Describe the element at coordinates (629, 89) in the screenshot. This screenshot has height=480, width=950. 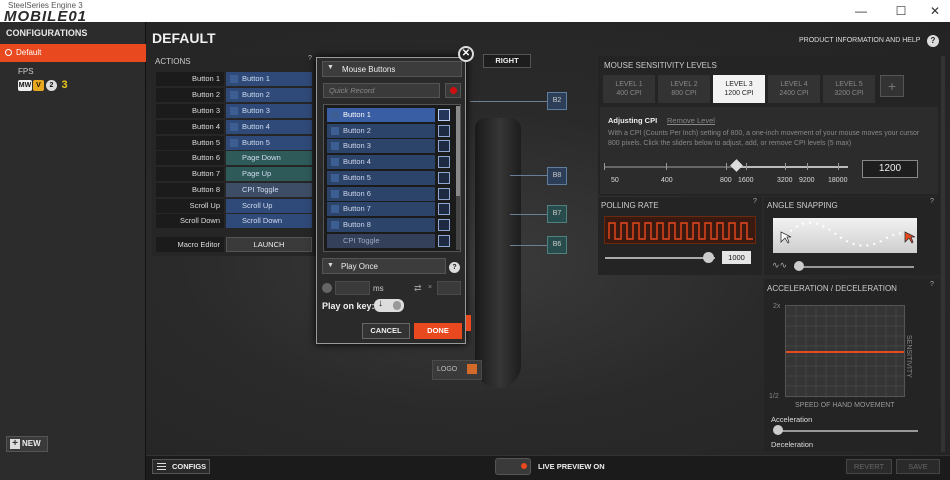
I see `level-tab-1: LEVEL 1 400 CPI` at that location.